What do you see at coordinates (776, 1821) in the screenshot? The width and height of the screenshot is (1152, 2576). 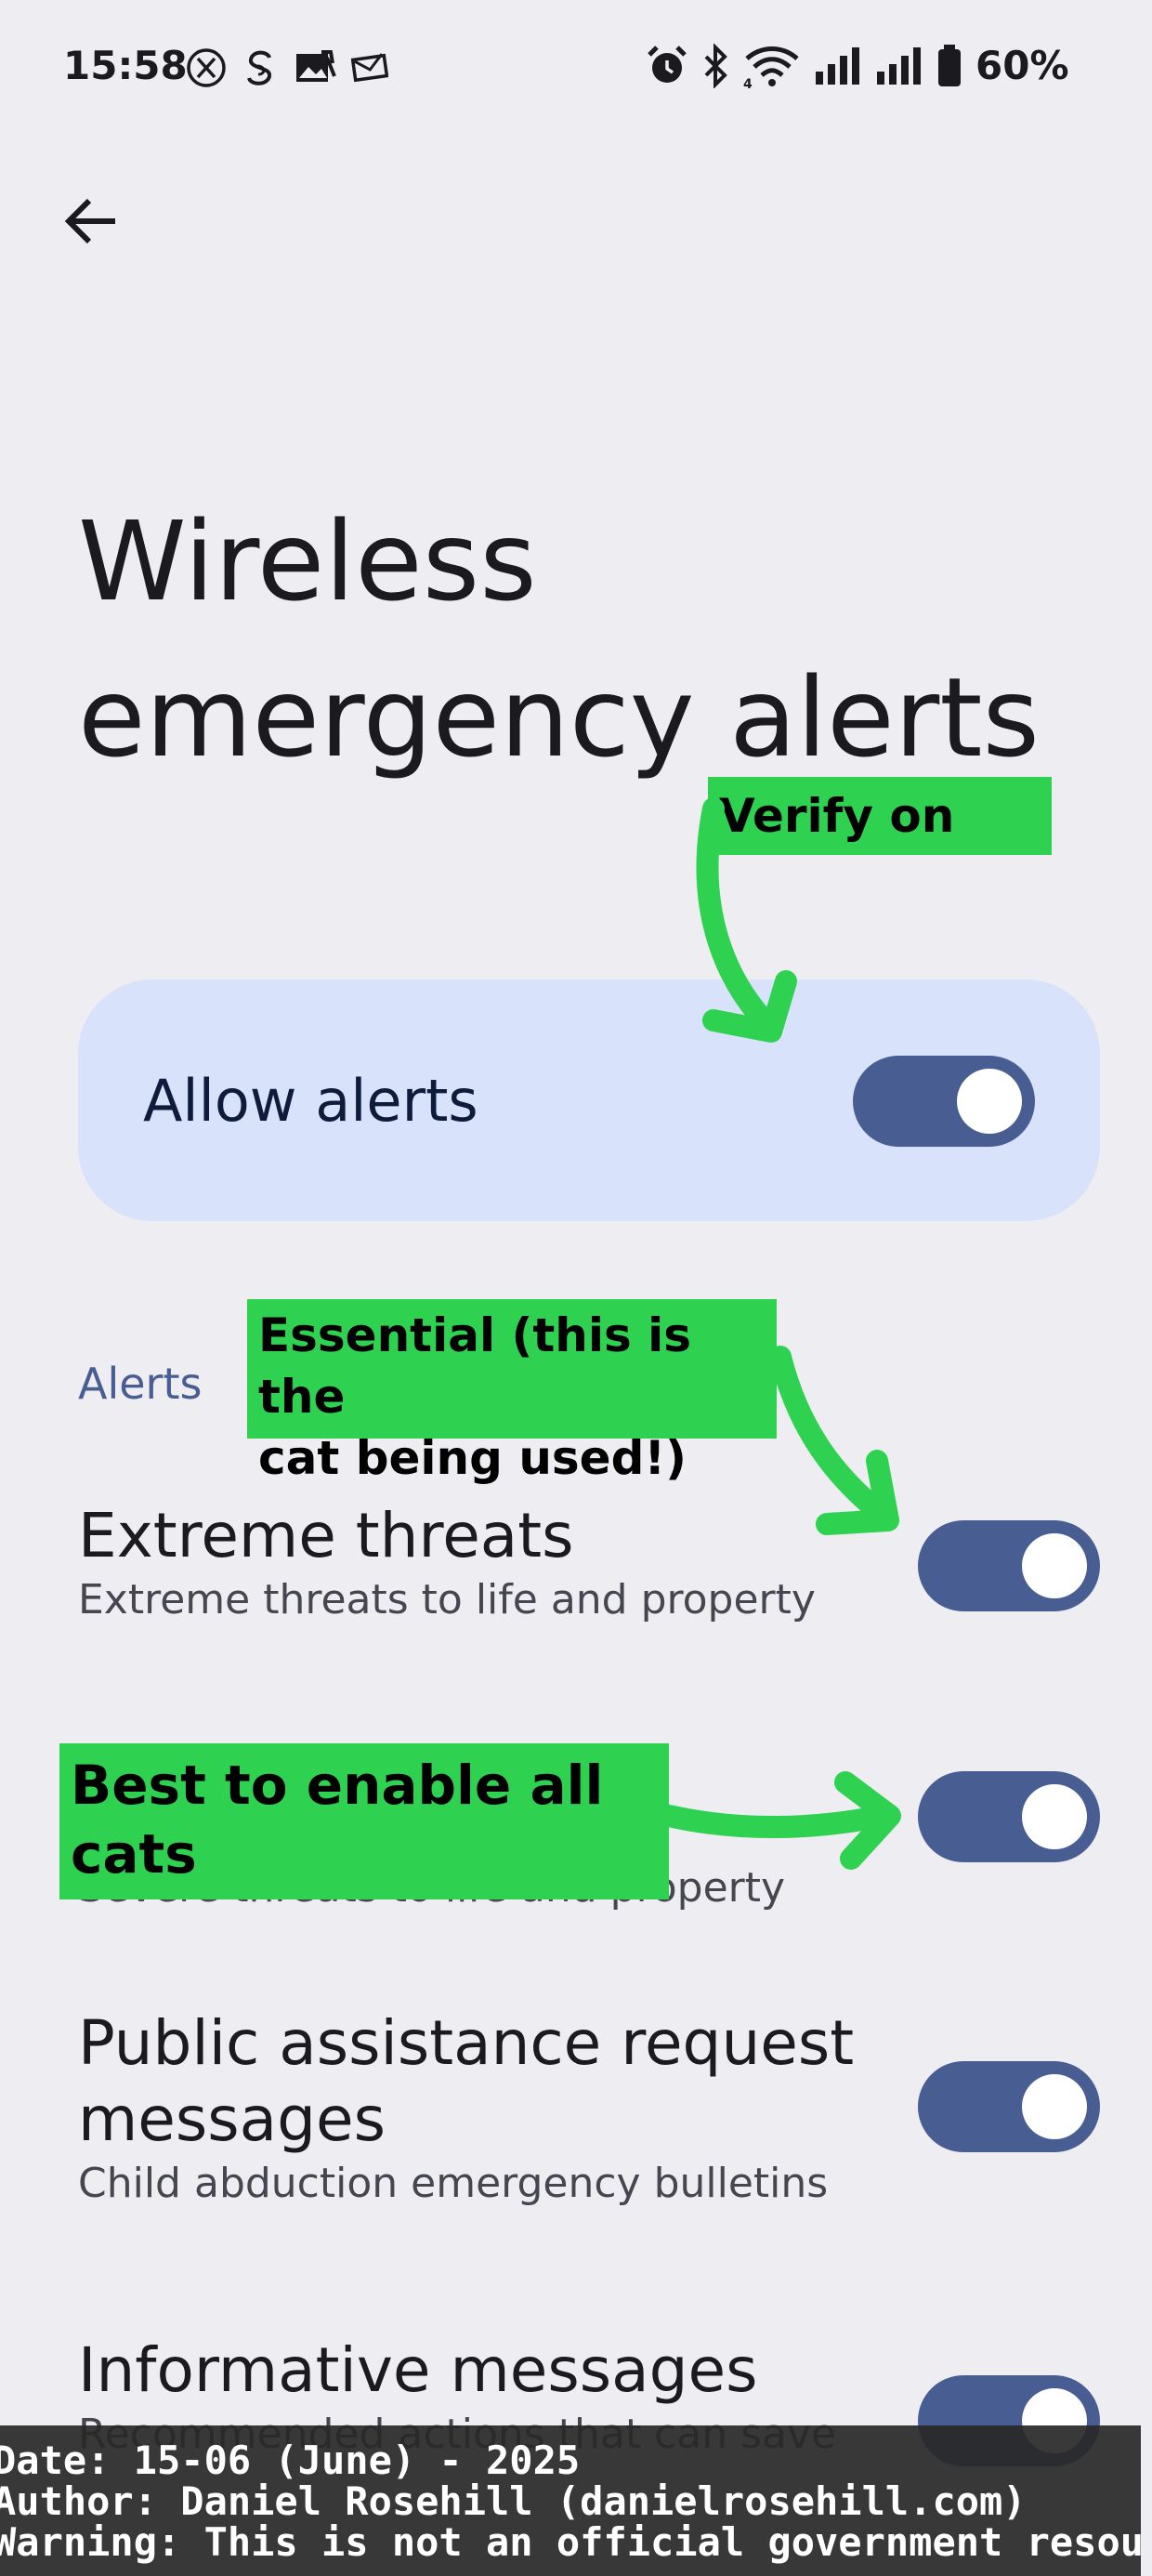 I see `arrow-best` at bounding box center [776, 1821].